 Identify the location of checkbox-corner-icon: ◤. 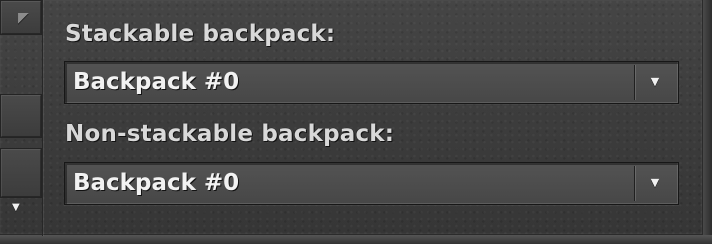
(23, 18).